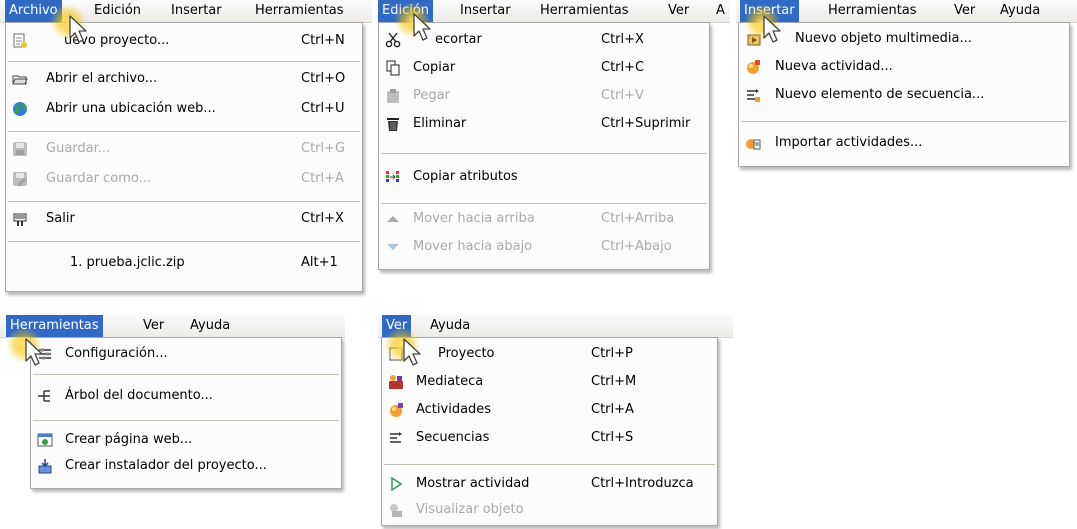  Describe the element at coordinates (20, 109) in the screenshot. I see `globe-icon` at that location.